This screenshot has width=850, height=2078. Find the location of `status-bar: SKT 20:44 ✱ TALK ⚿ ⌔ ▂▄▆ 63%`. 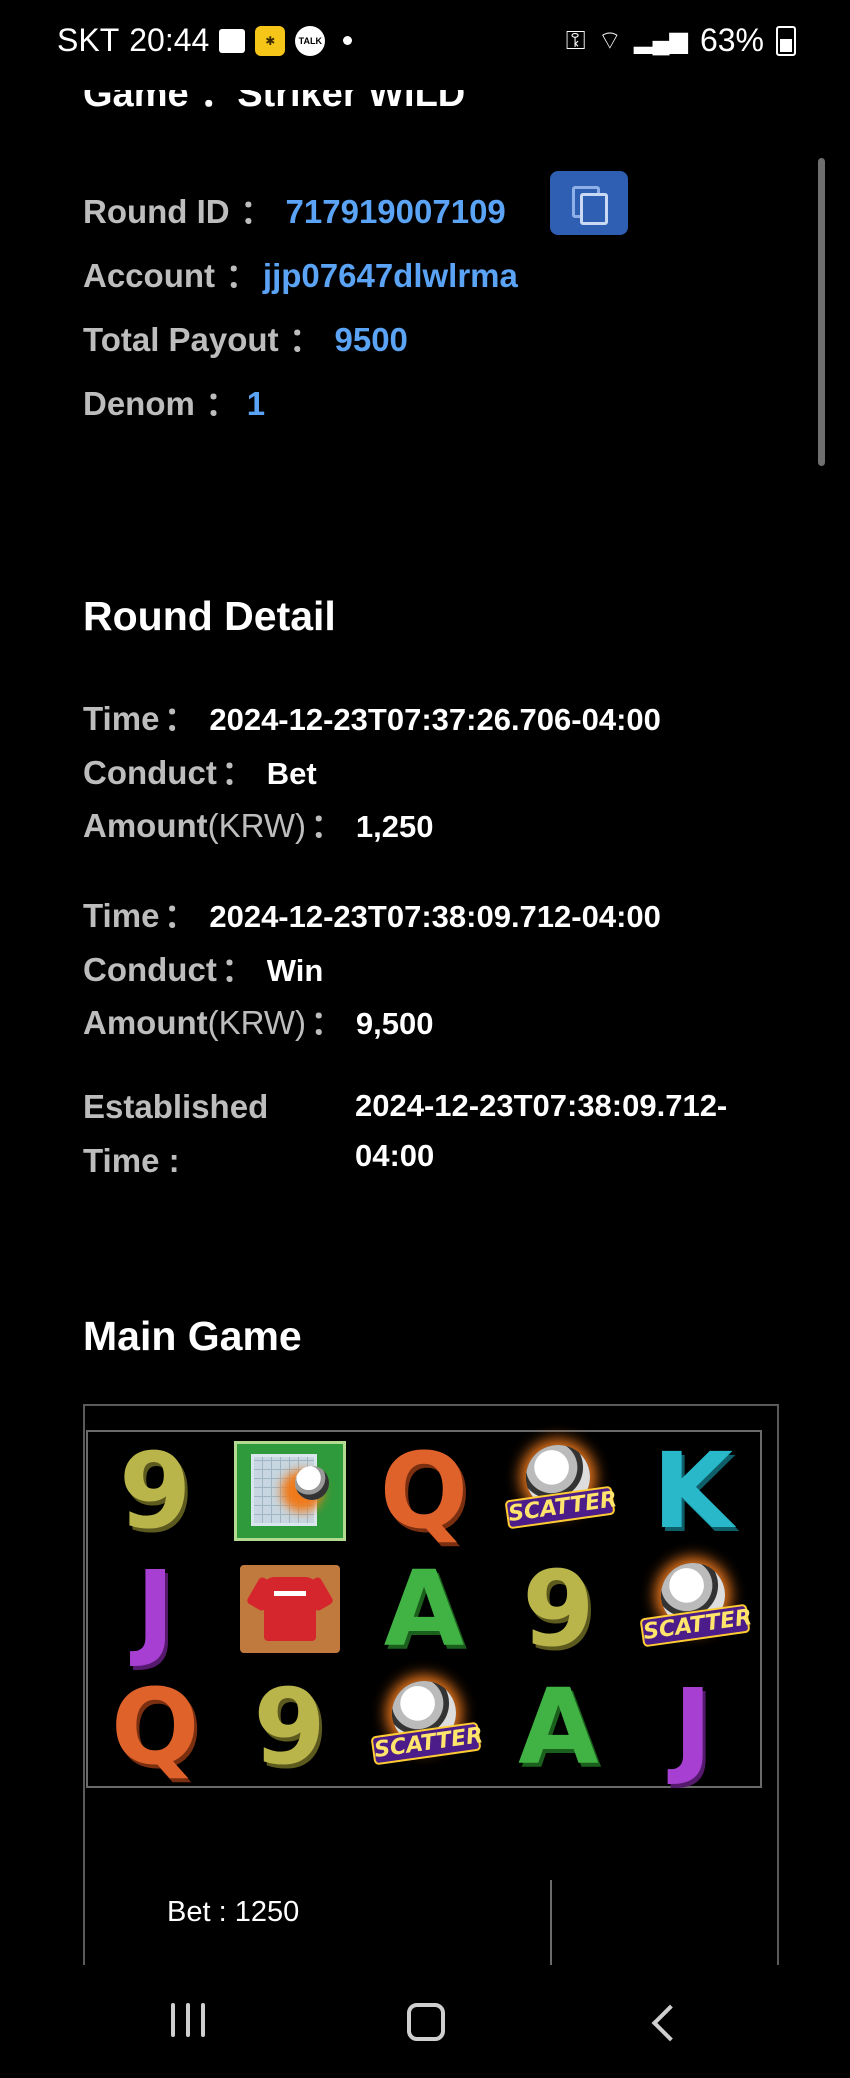

status-bar: SKT 20:44 ✱ TALK ⚿ ⌔ ▂▄▆ 63% is located at coordinates (425, 45).